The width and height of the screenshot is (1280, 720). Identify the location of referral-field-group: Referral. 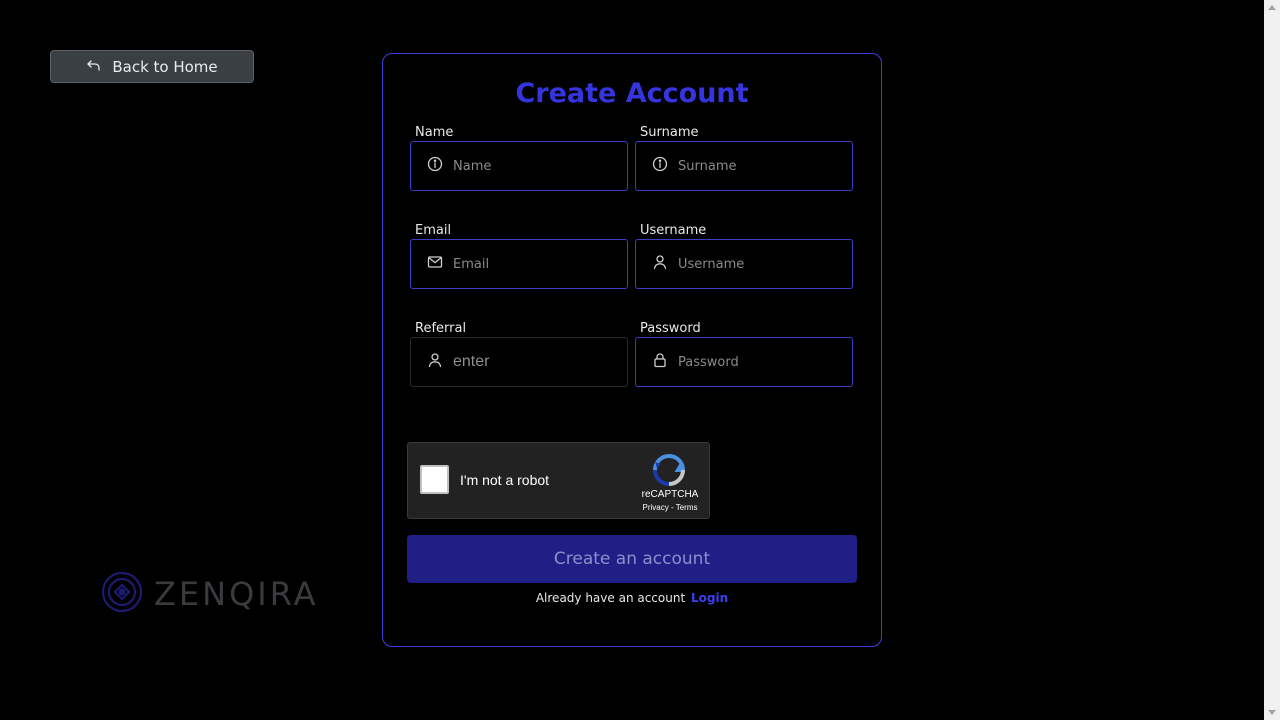
(519, 354).